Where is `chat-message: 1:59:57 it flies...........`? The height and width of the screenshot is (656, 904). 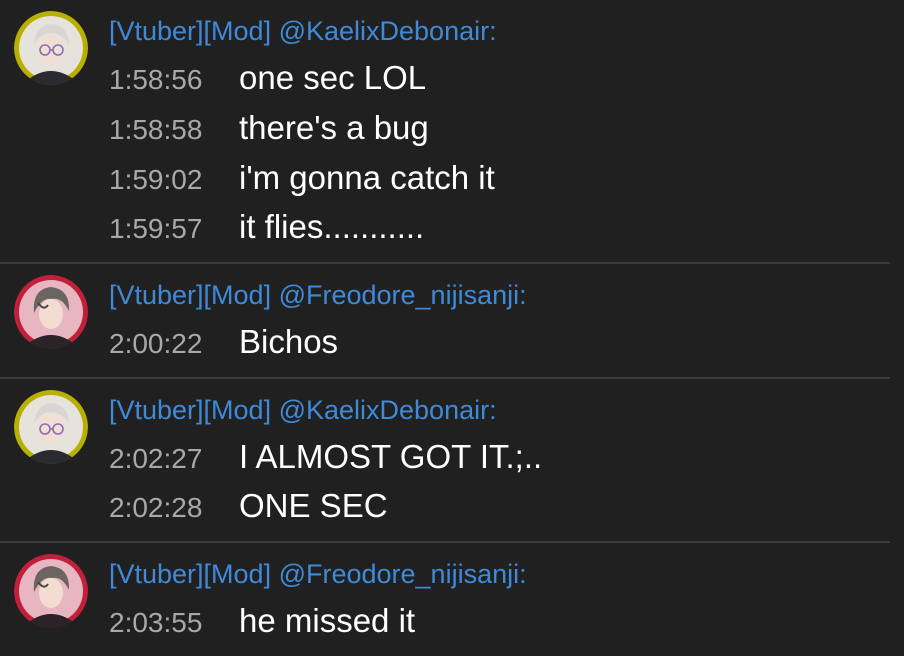 chat-message: 1:59:57 it flies........... is located at coordinates (266, 227).